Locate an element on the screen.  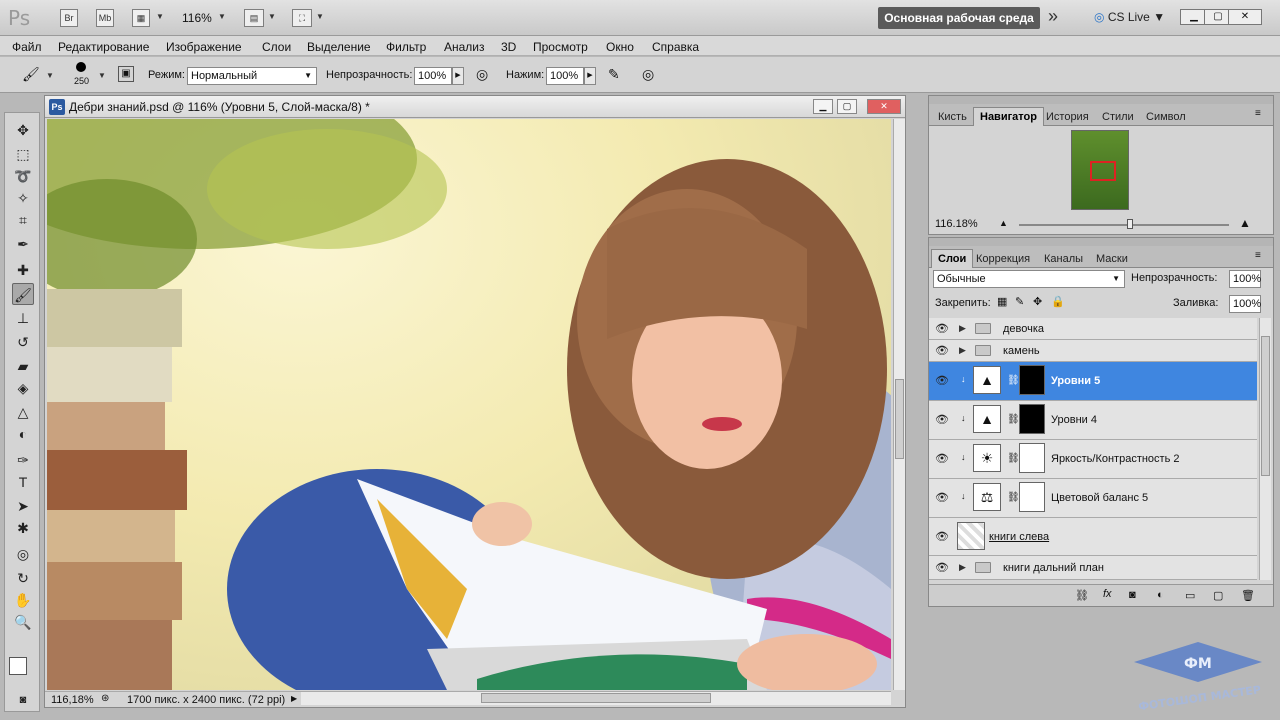
menu-3d: 3D is located at coordinates (508, 47).